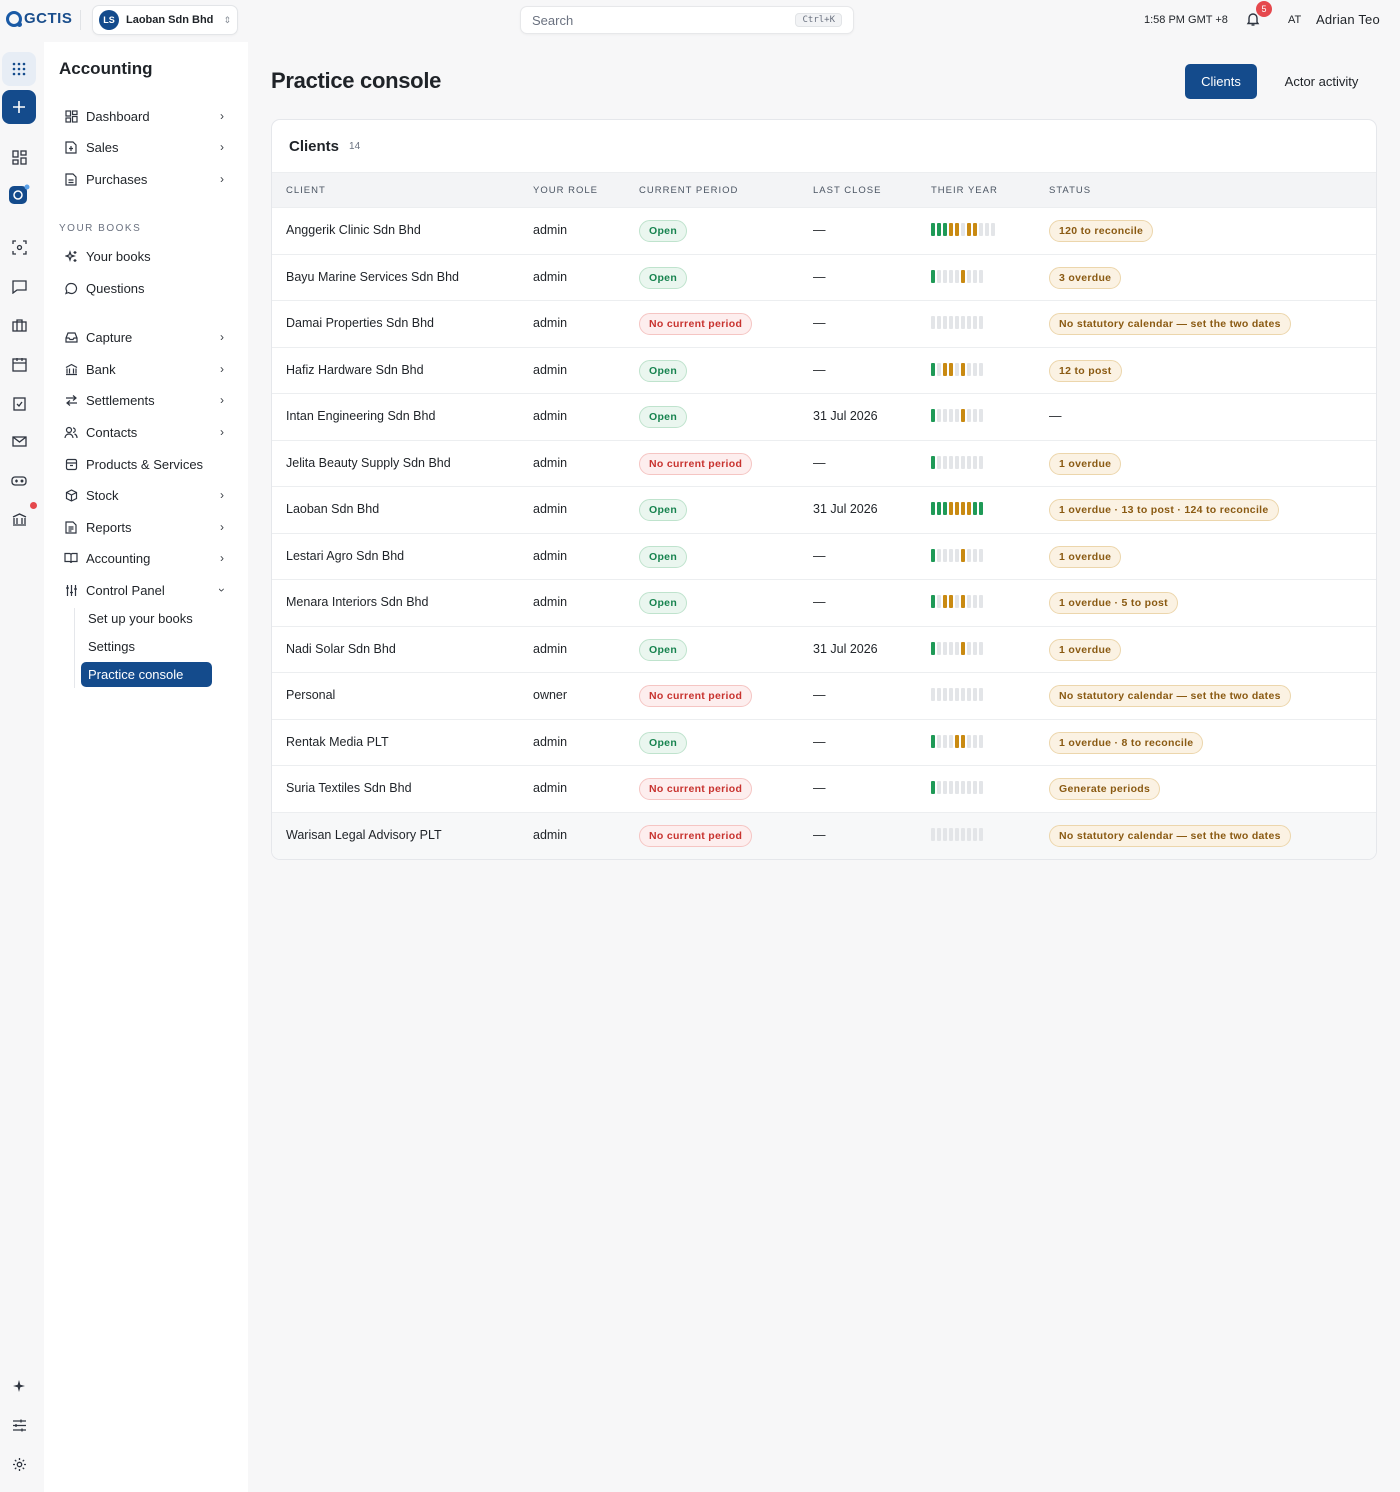 The height and width of the screenshot is (1492, 1400). What do you see at coordinates (353, 230) in the screenshot?
I see `client-name: Anggerik Clinic Sdn Bhd` at bounding box center [353, 230].